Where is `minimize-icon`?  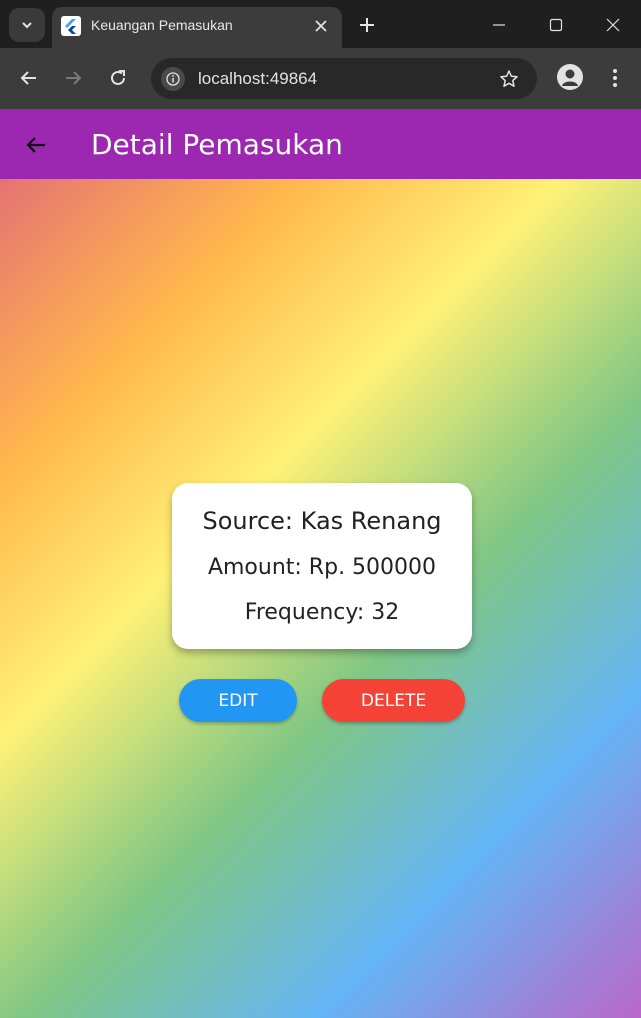
minimize-icon is located at coordinates (499, 25).